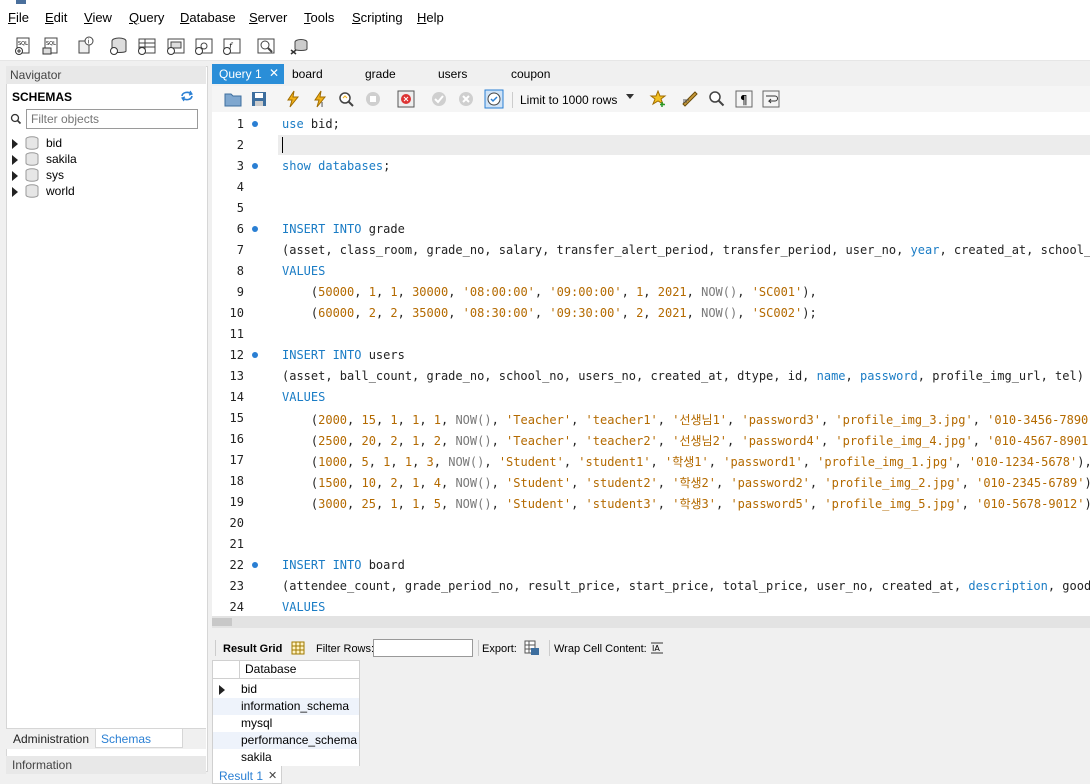 The width and height of the screenshot is (1090, 784). What do you see at coordinates (430, 17) in the screenshot?
I see `menu-help: Help` at bounding box center [430, 17].